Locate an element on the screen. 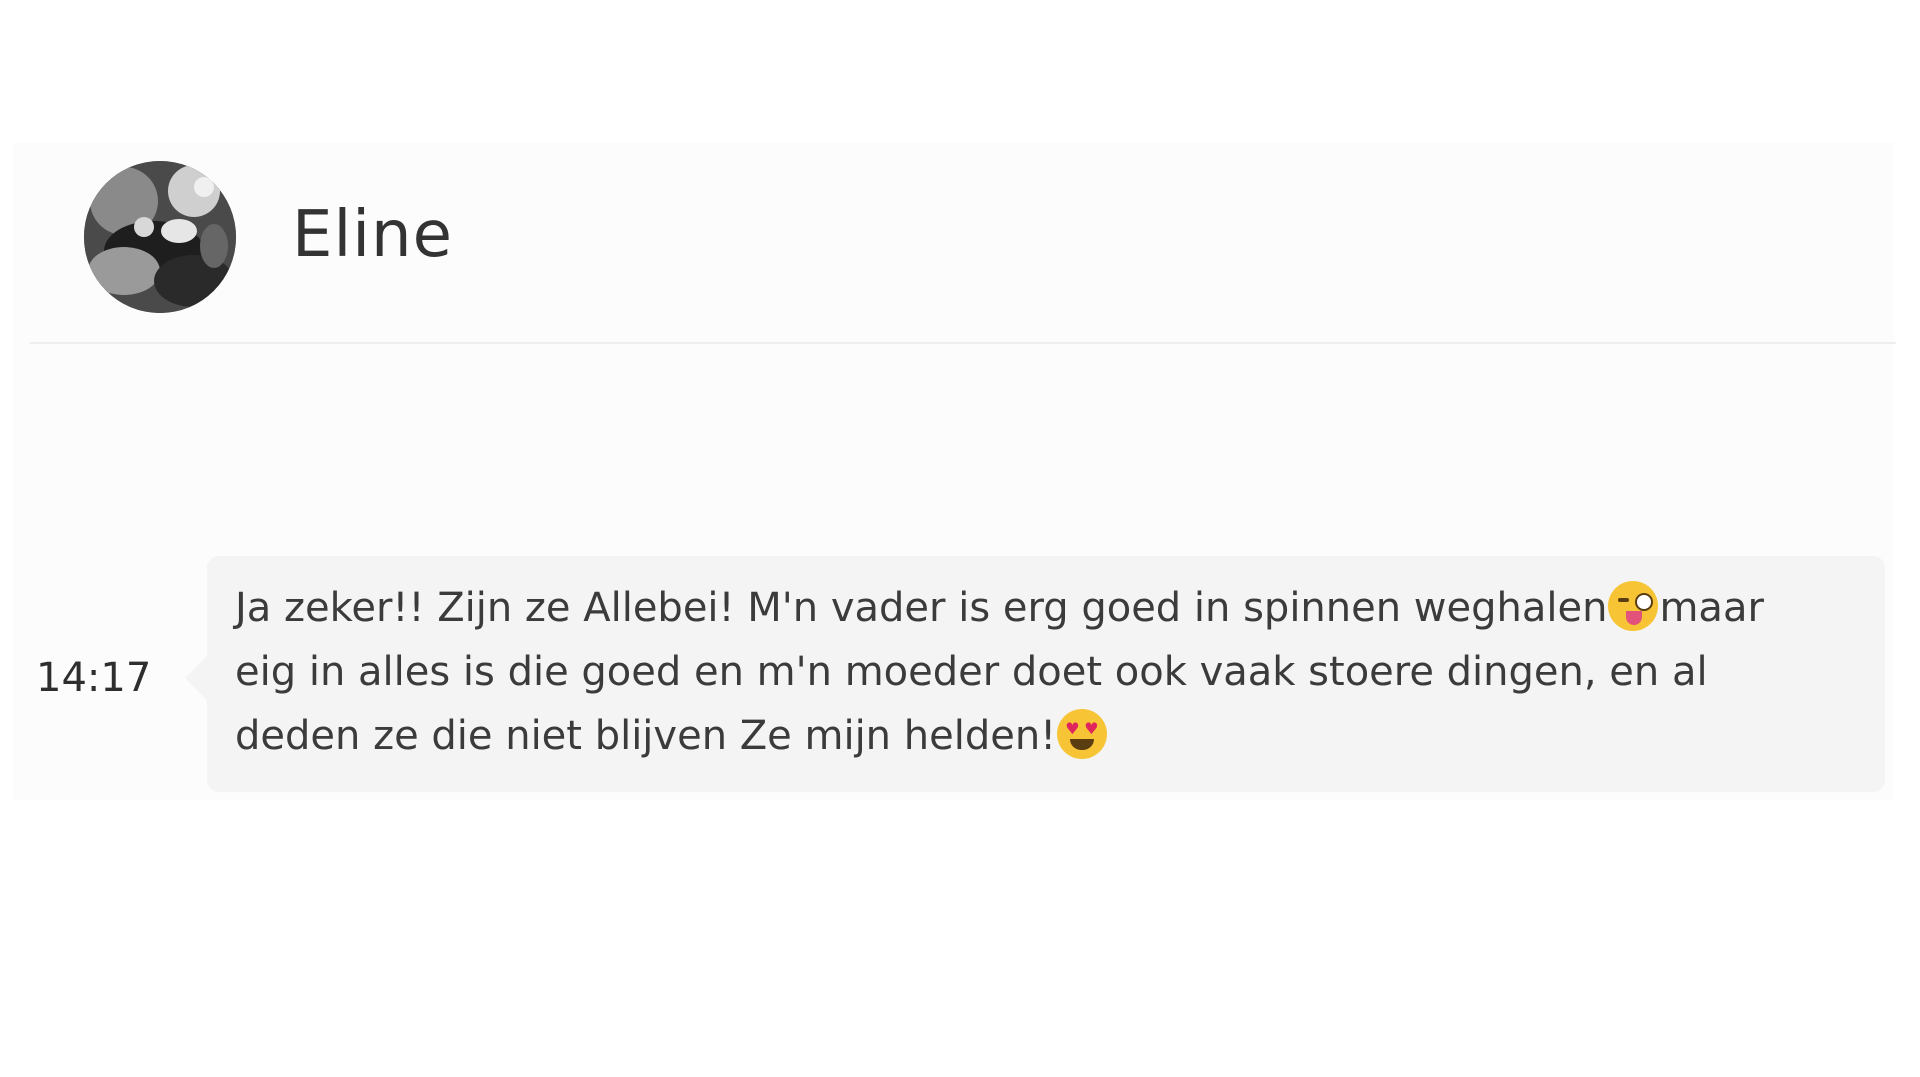  contact-avatar is located at coordinates (160, 237).